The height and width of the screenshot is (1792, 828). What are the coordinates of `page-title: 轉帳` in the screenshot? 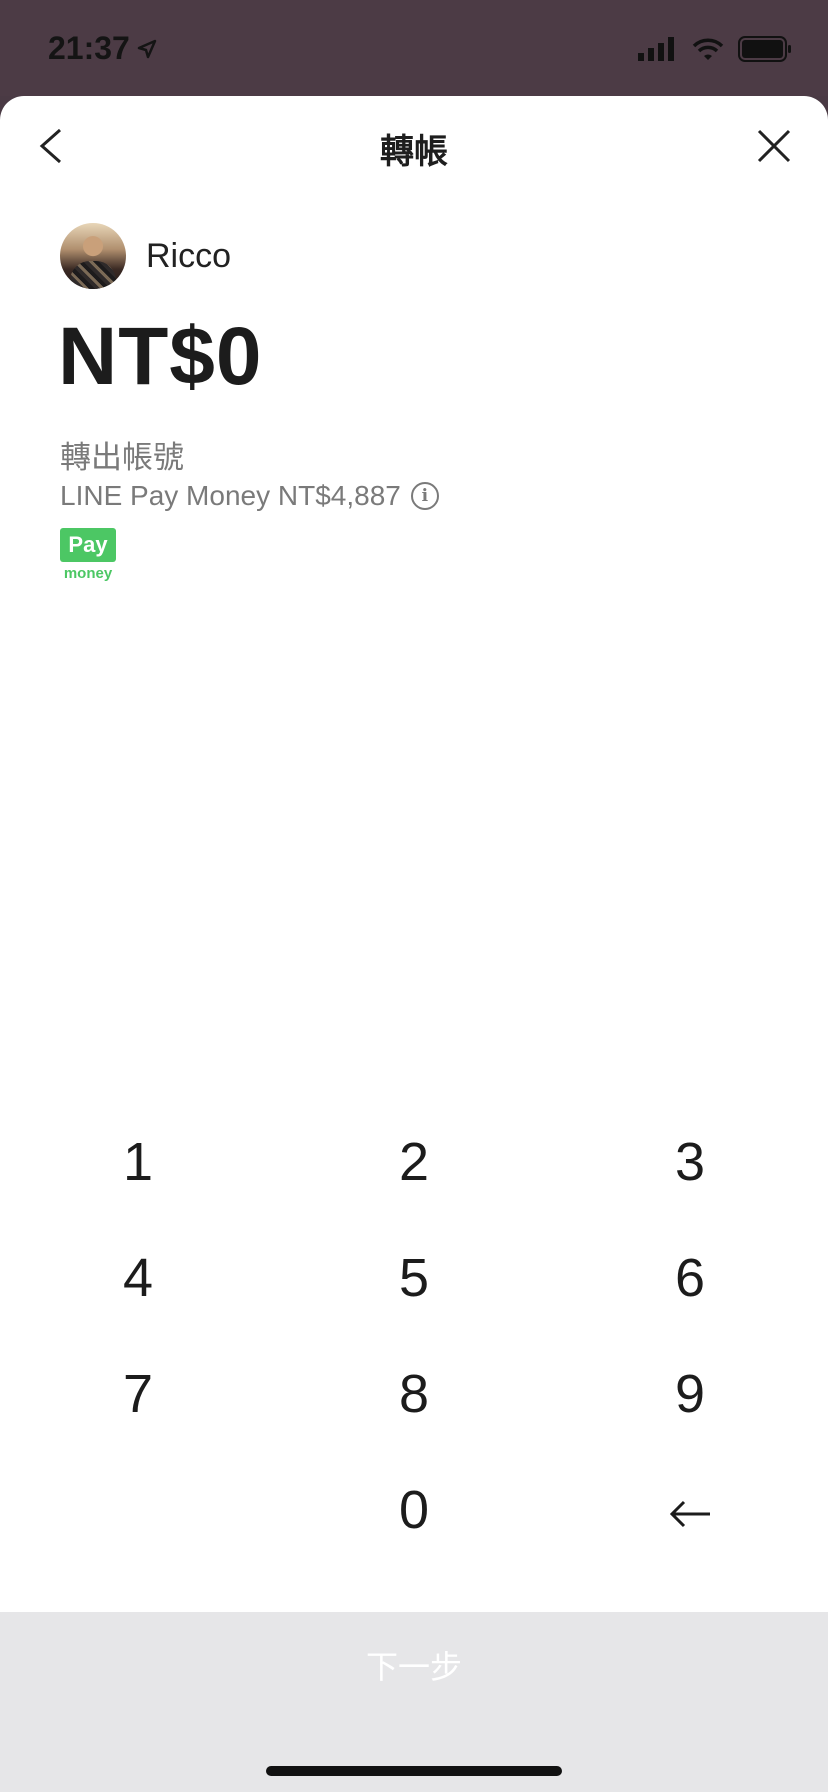 It's located at (414, 152).